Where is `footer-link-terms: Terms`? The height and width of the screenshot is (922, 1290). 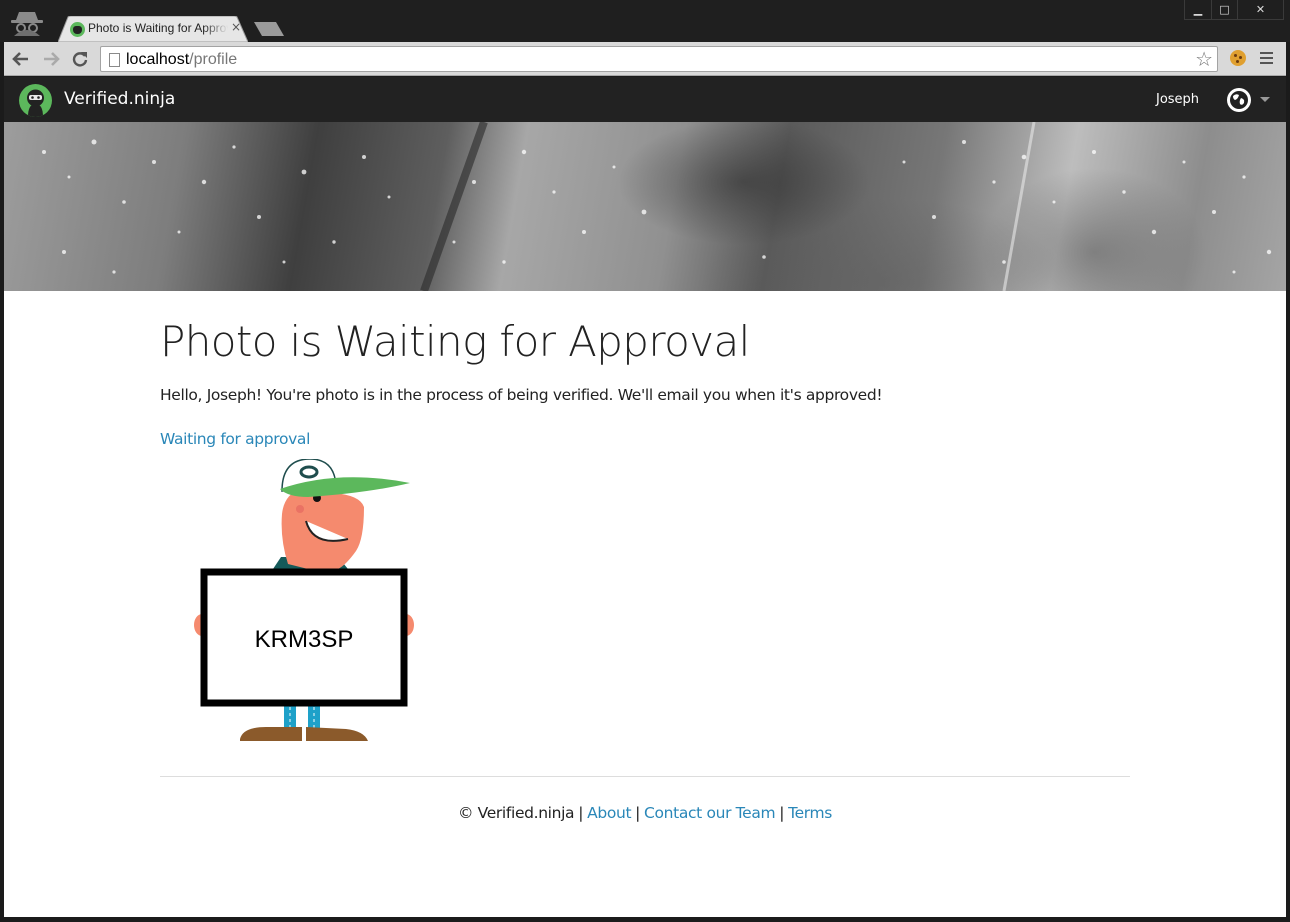
footer-link-terms: Terms is located at coordinates (810, 813).